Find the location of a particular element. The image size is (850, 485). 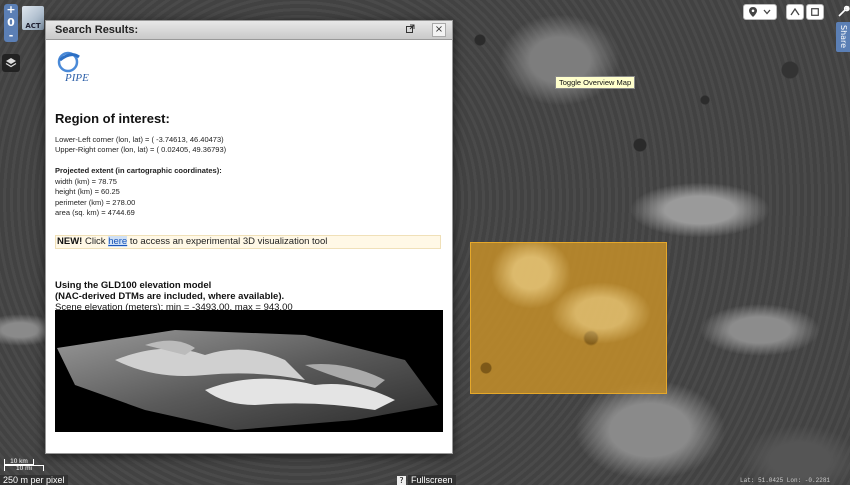

fullscreen-button: Fullscreen is located at coordinates (432, 480).